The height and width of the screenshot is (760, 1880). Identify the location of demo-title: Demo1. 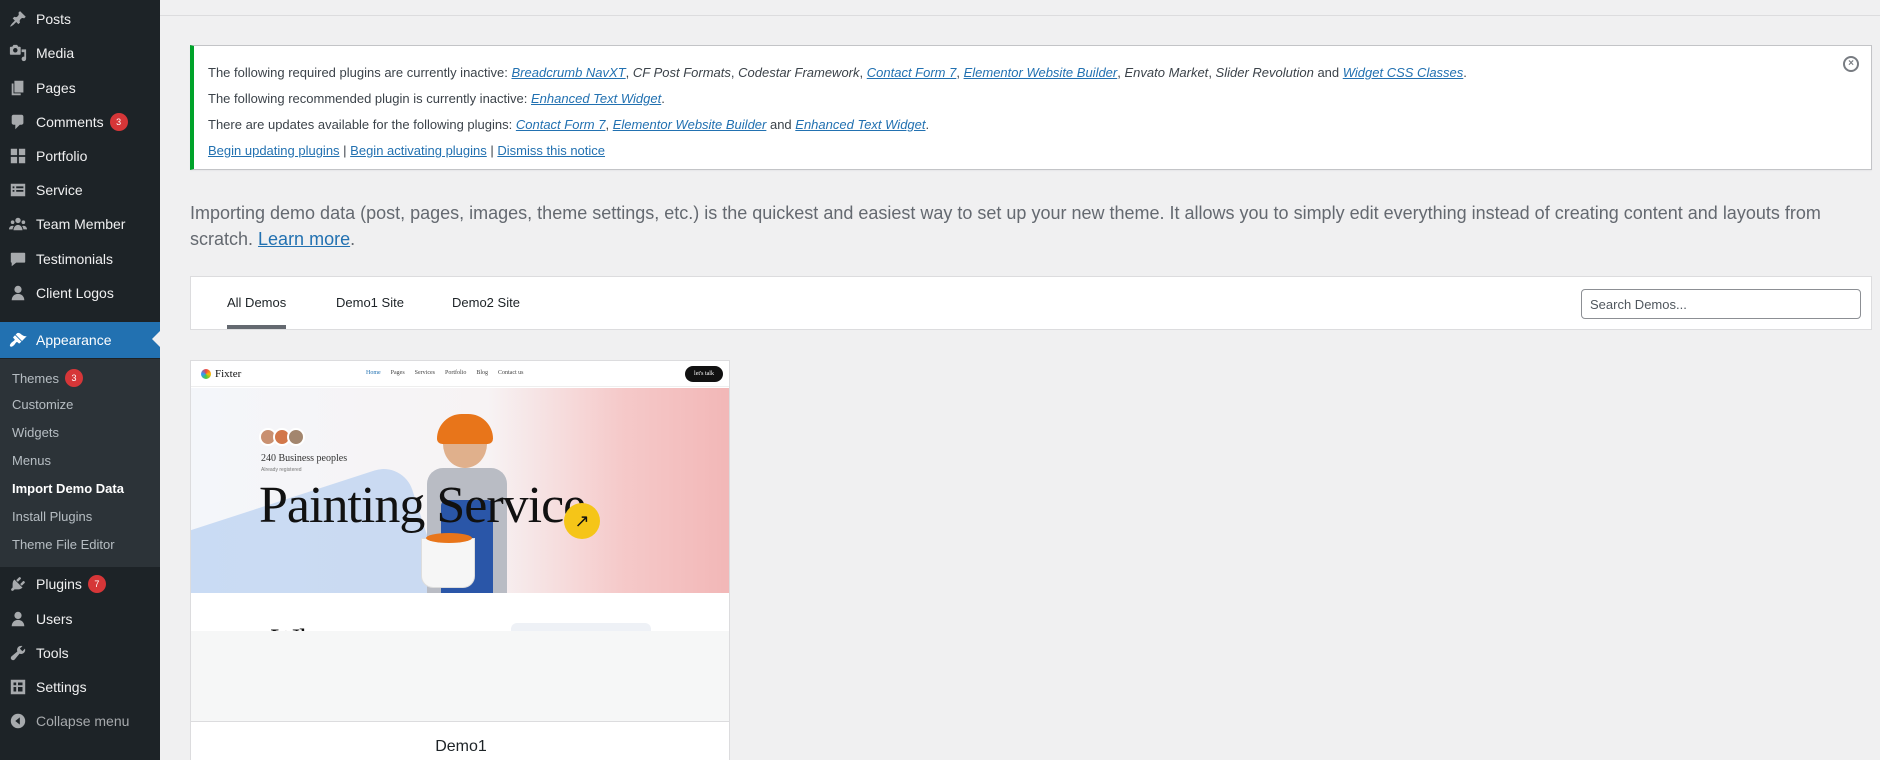
(461, 746).